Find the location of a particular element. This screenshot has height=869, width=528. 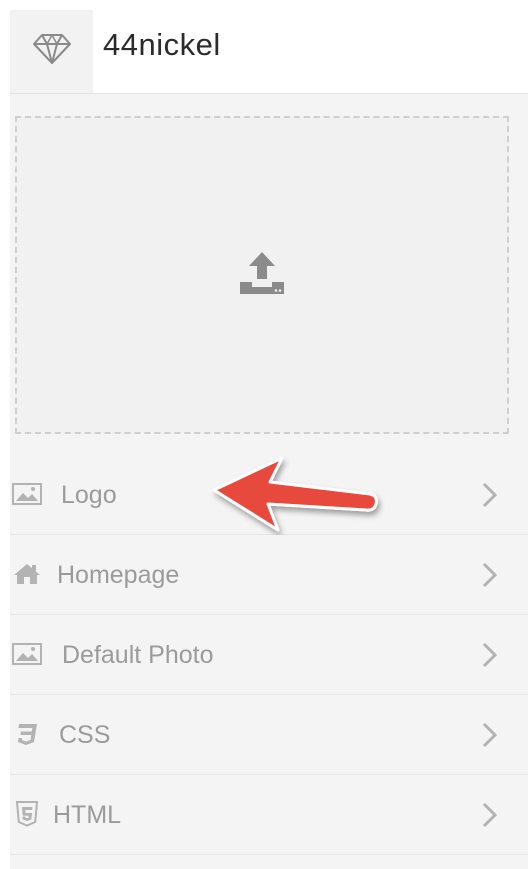

menu-item-html: HTML is located at coordinates (269, 815).